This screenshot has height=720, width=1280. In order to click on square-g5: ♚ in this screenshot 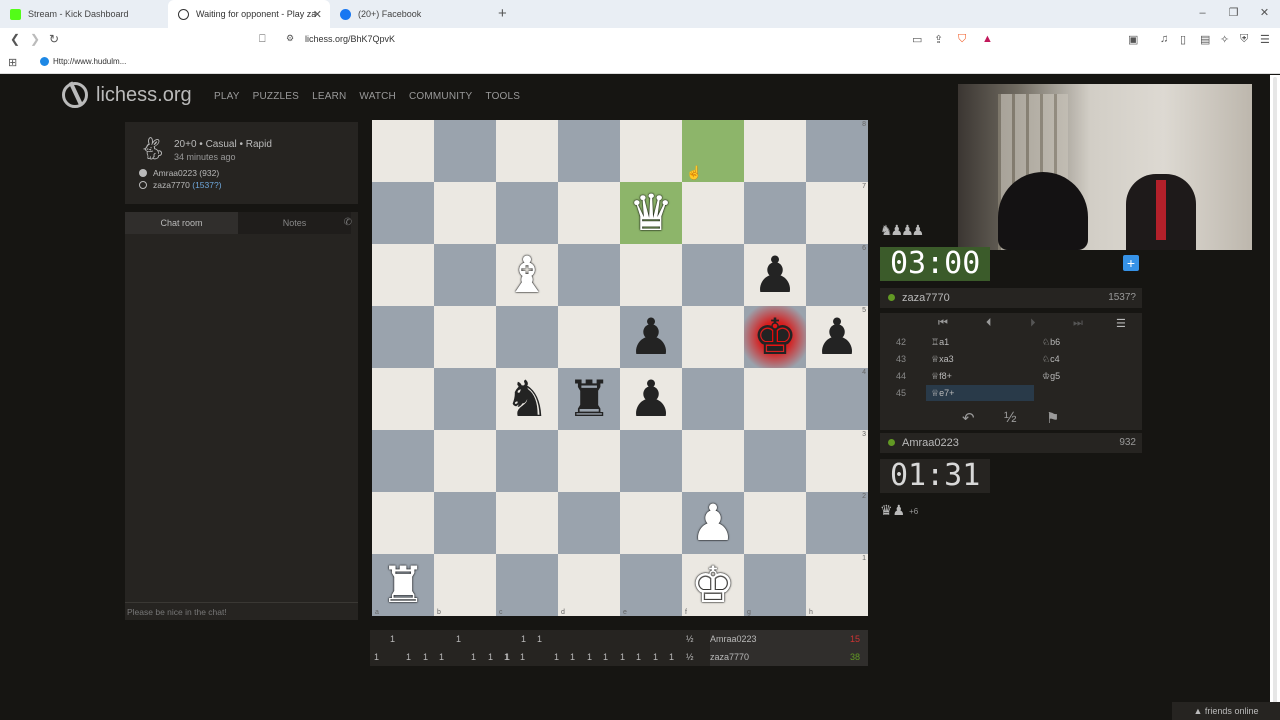, I will do `click(775, 337)`.